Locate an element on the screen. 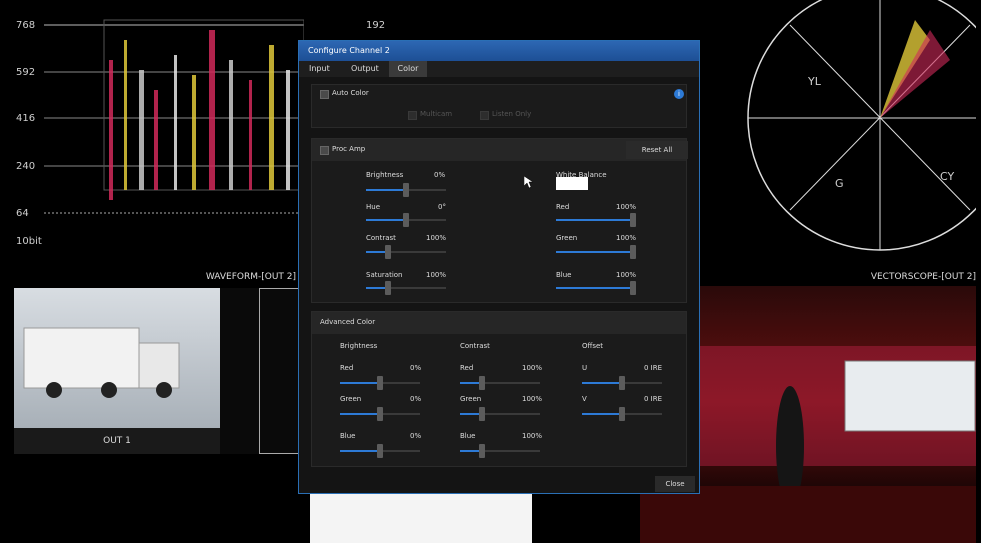 Image resolution: width=981 pixels, height=543 pixels. contrast-label: Contrast is located at coordinates (381, 238).